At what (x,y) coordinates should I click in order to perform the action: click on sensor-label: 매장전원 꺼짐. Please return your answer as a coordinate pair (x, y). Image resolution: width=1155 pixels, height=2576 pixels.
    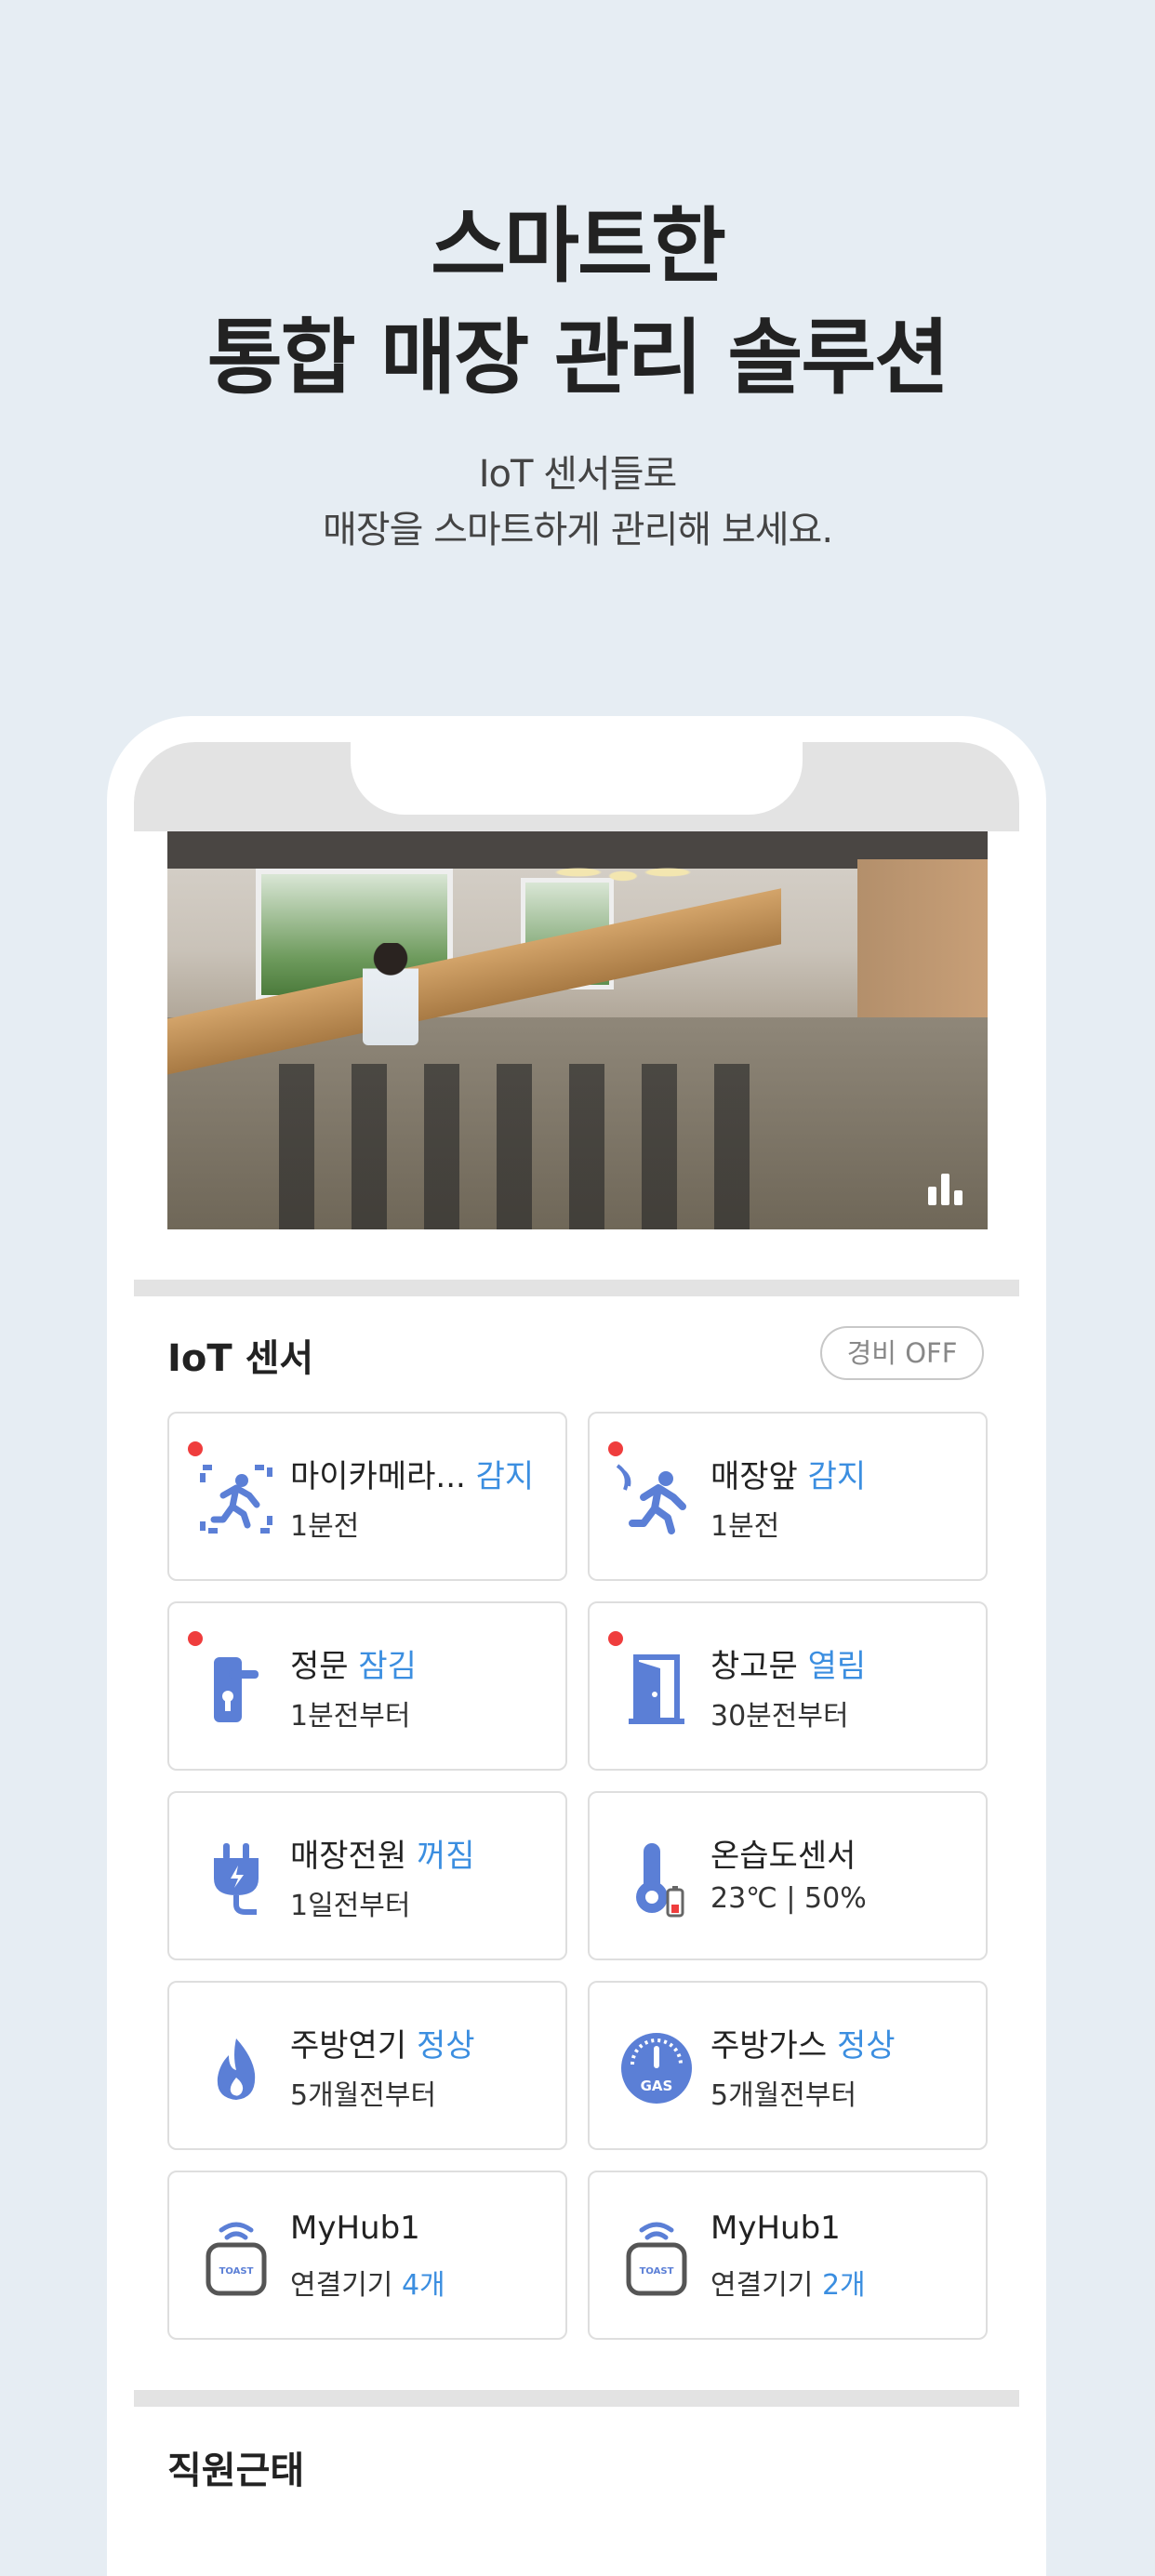
    Looking at the image, I should click on (382, 1856).